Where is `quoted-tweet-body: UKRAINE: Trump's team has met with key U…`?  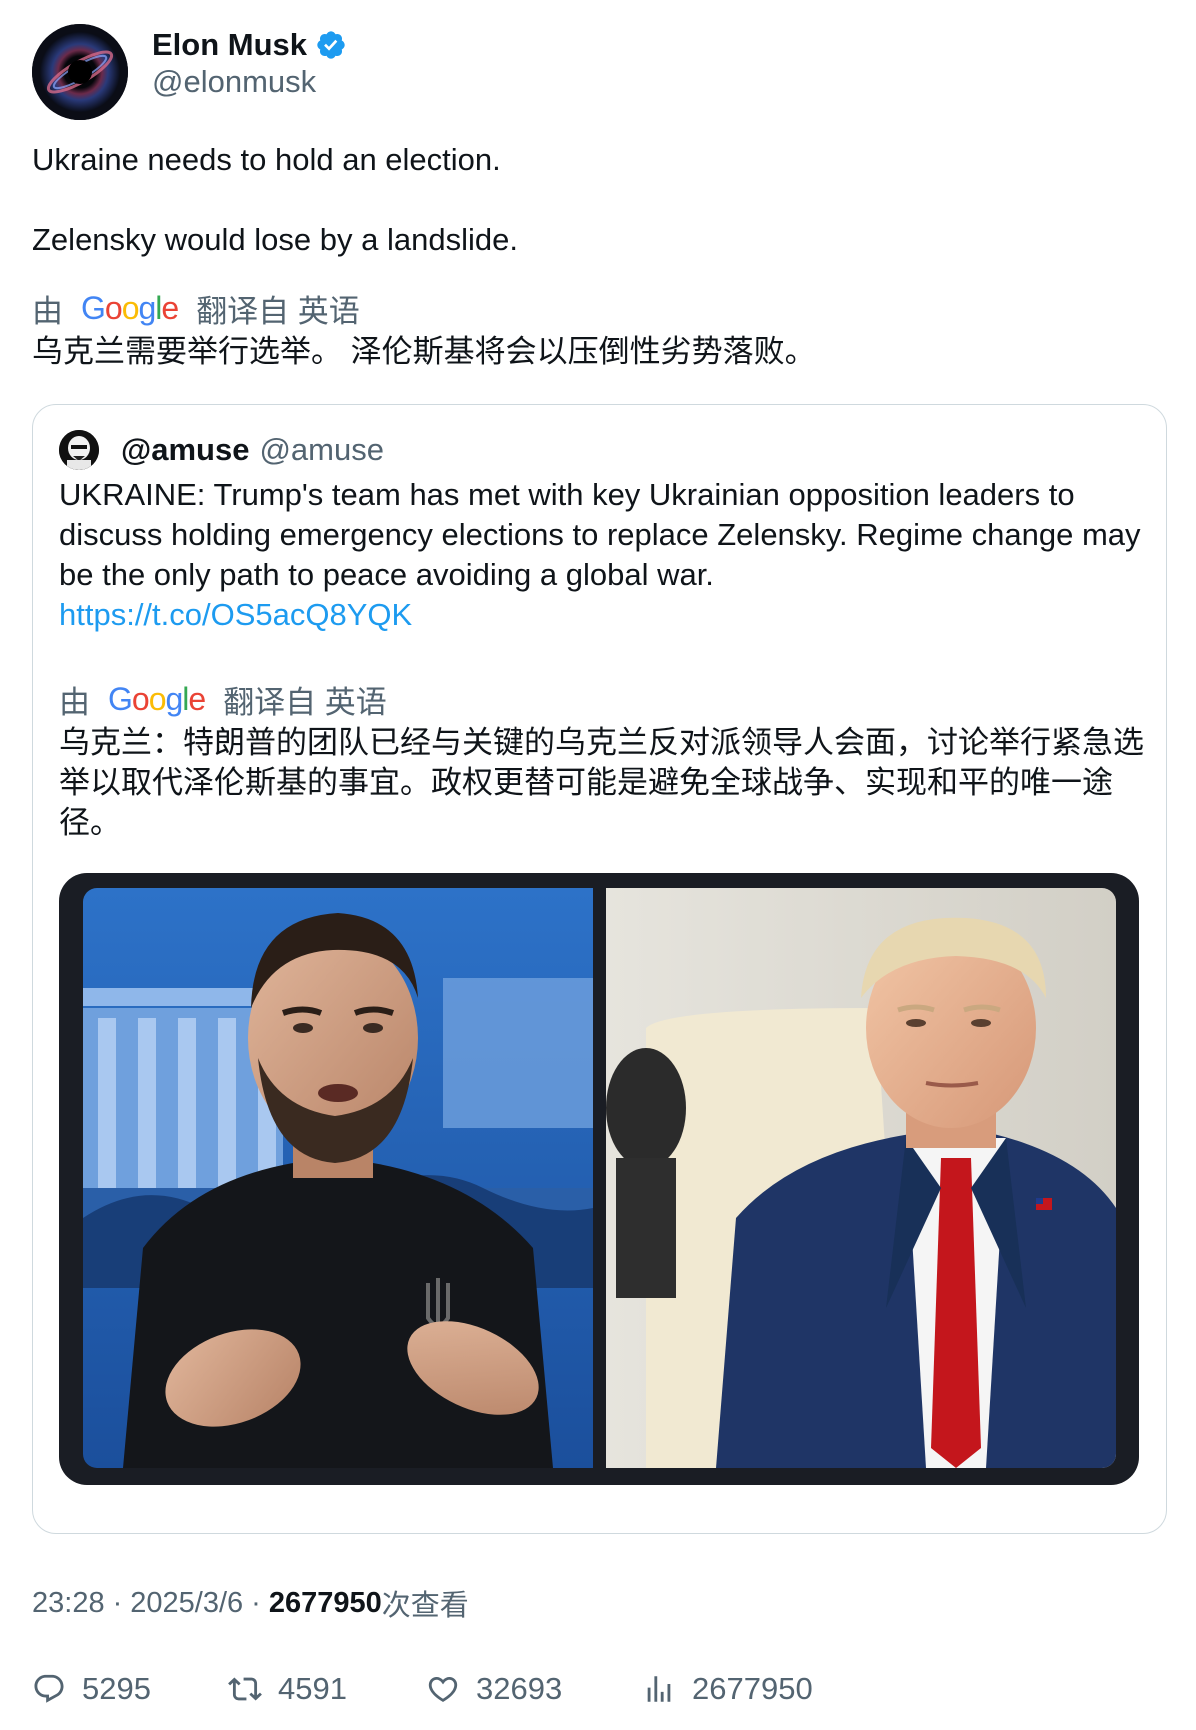
quoted-tweet-body: UKRAINE: Trump's team has met with key U… is located at coordinates (601, 555).